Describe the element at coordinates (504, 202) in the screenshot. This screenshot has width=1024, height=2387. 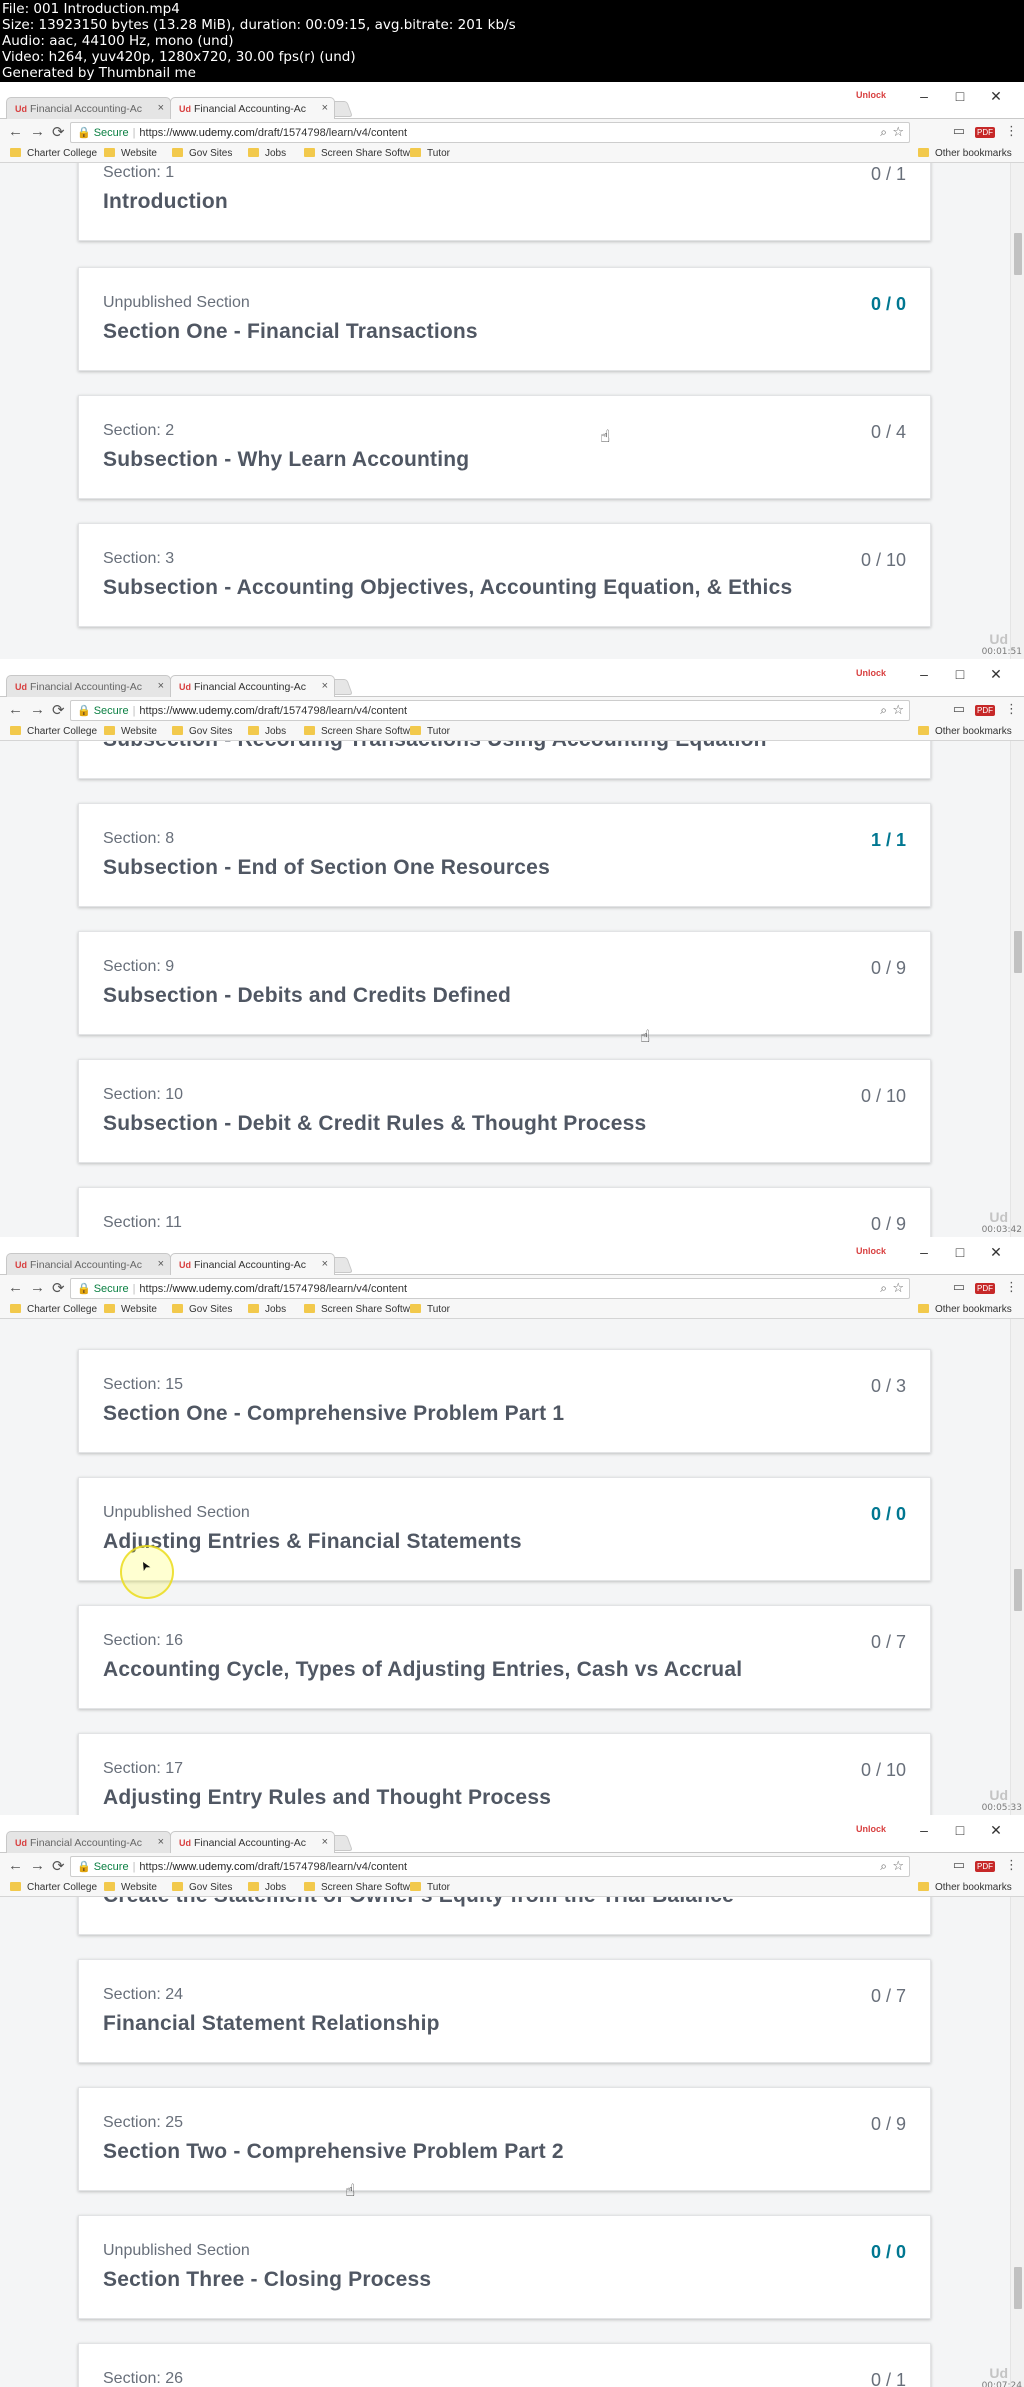
I see `section-card: Section: 1 Introduction 0 / 1` at that location.